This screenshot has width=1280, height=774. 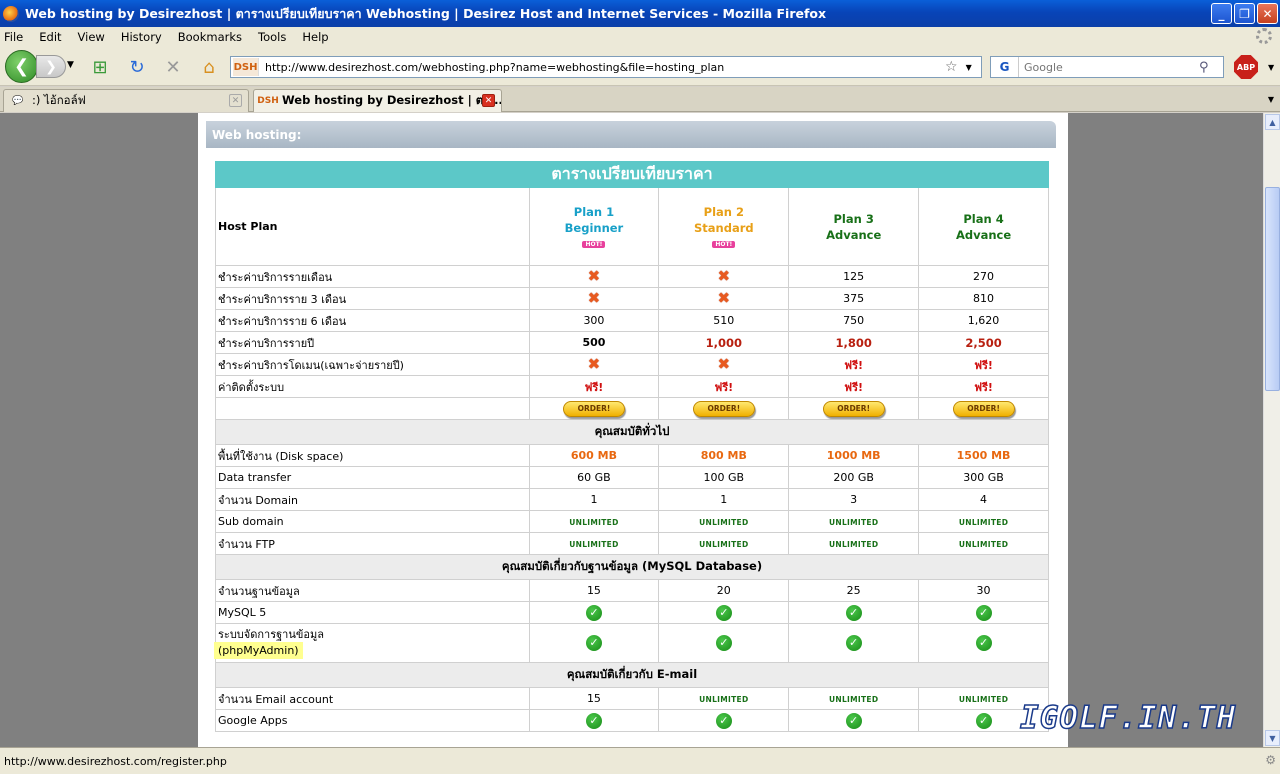 What do you see at coordinates (1271, 430) in the screenshot?
I see `vertical-scrollbar: ▲ ▼` at bounding box center [1271, 430].